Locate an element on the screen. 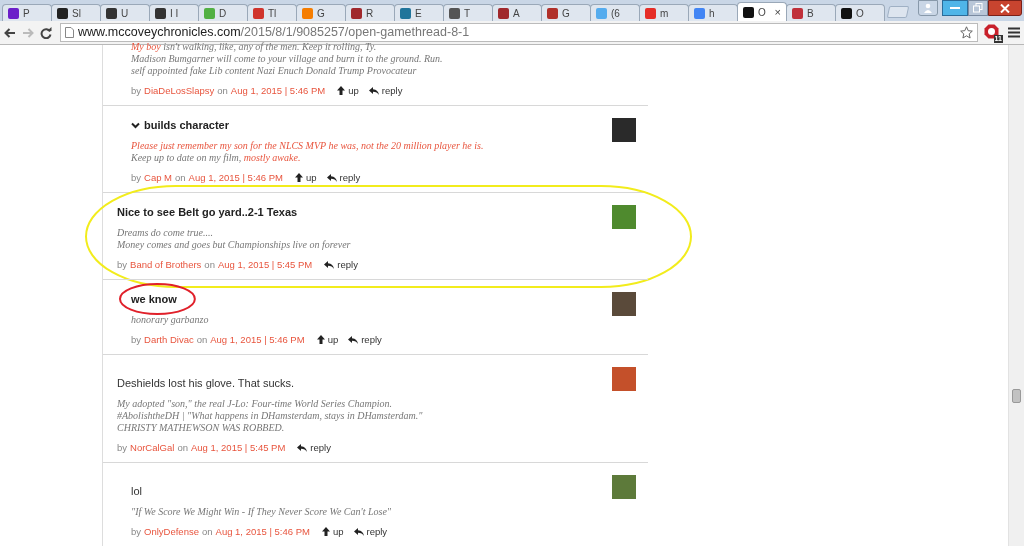 The height and width of the screenshot is (546, 1024). browser-tab: Tl is located at coordinates (272, 12).